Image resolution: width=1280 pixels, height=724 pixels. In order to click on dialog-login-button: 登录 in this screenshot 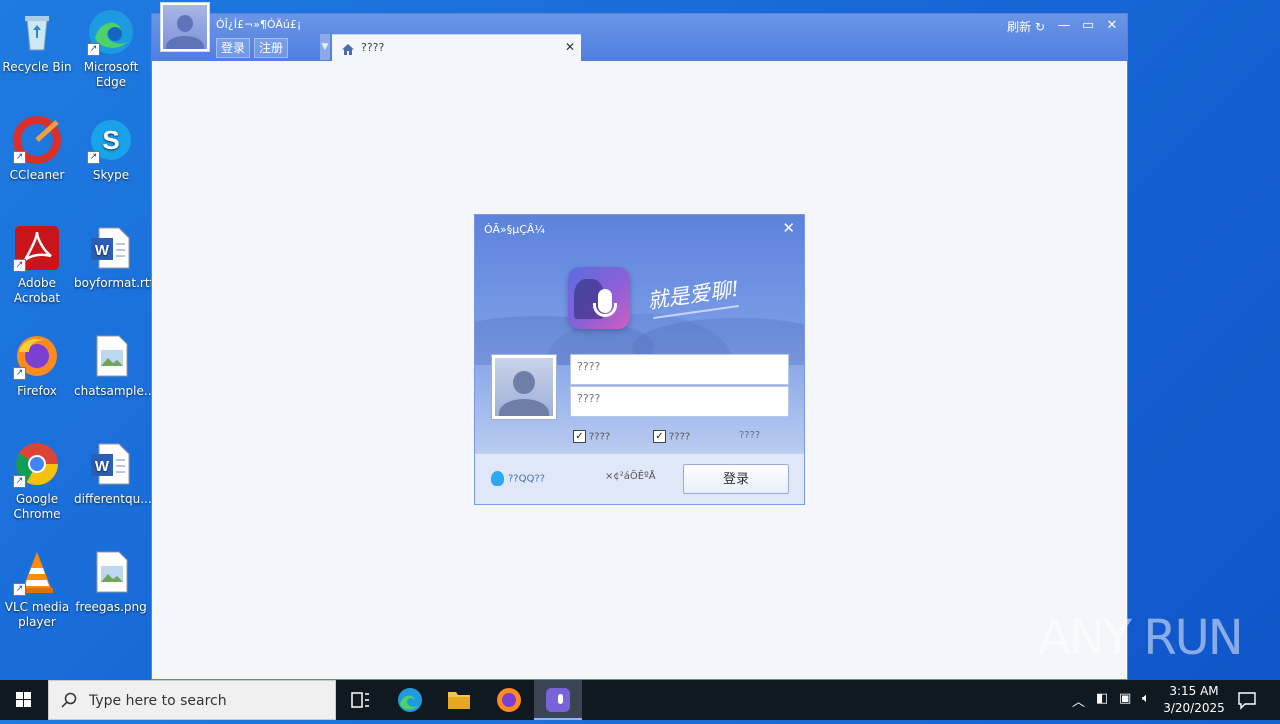, I will do `click(736, 479)`.